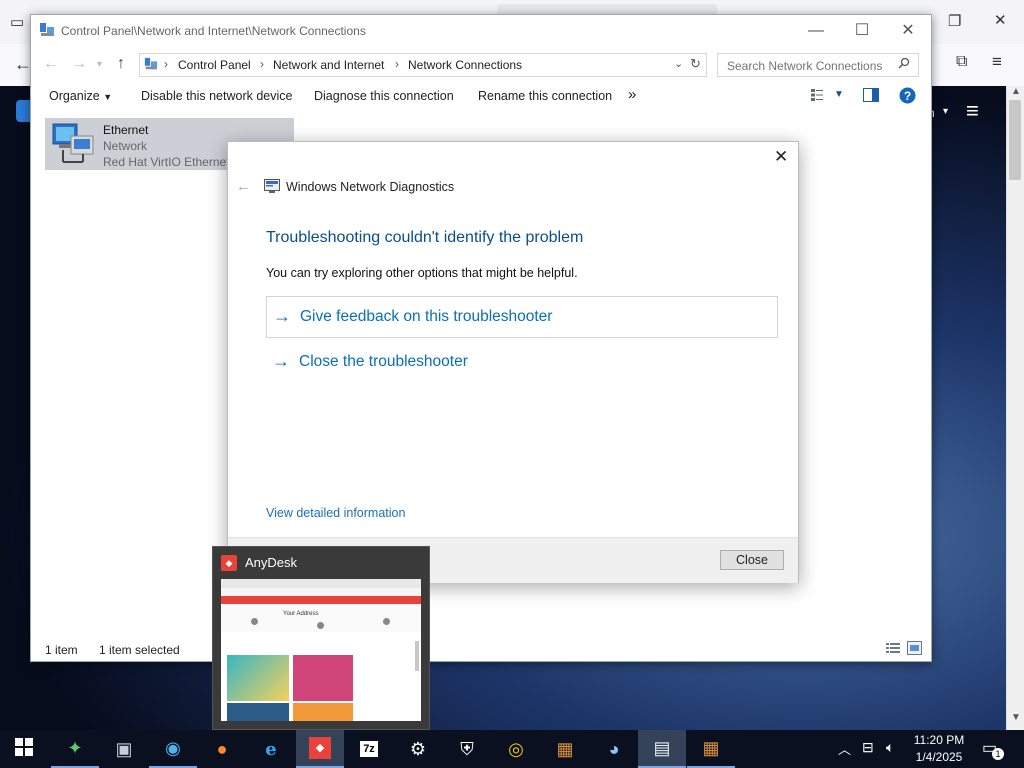  Describe the element at coordinates (74, 96) in the screenshot. I see `organize-label: Organize` at that location.